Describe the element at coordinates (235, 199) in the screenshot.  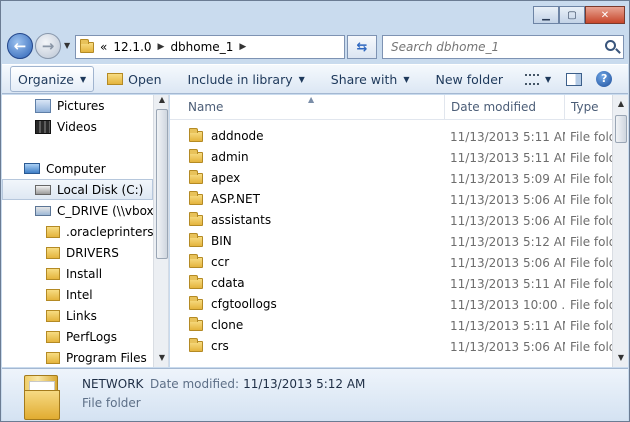
I see `file-name: ASP.NET` at that location.